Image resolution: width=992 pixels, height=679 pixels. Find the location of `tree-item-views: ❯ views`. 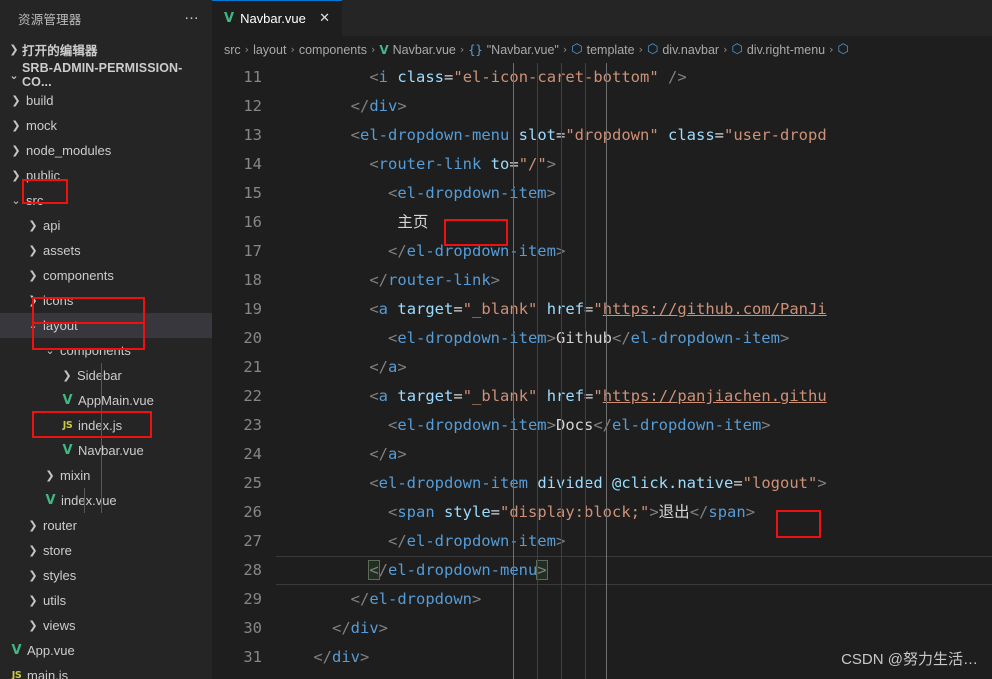

tree-item-views: ❯ views is located at coordinates (106, 625).